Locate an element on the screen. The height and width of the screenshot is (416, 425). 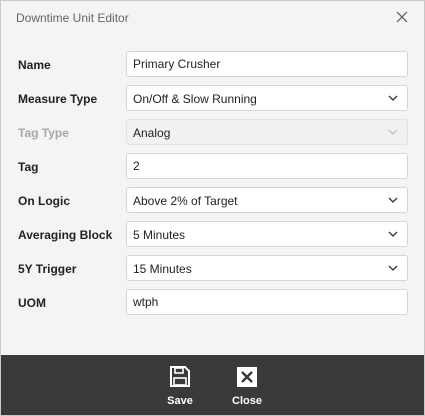
save-button: Save is located at coordinates (180, 388).